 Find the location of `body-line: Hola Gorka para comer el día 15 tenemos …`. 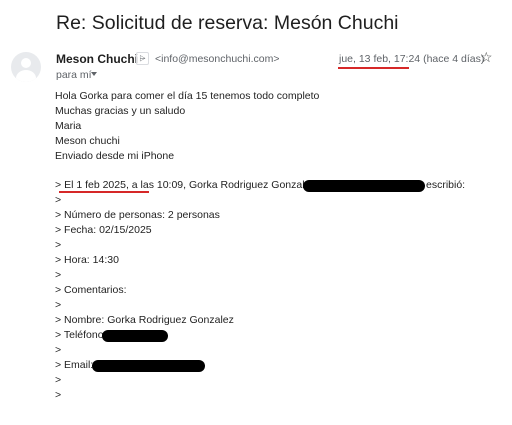

body-line: Hola Gorka para comer el día 15 tenemos … is located at coordinates (187, 96).